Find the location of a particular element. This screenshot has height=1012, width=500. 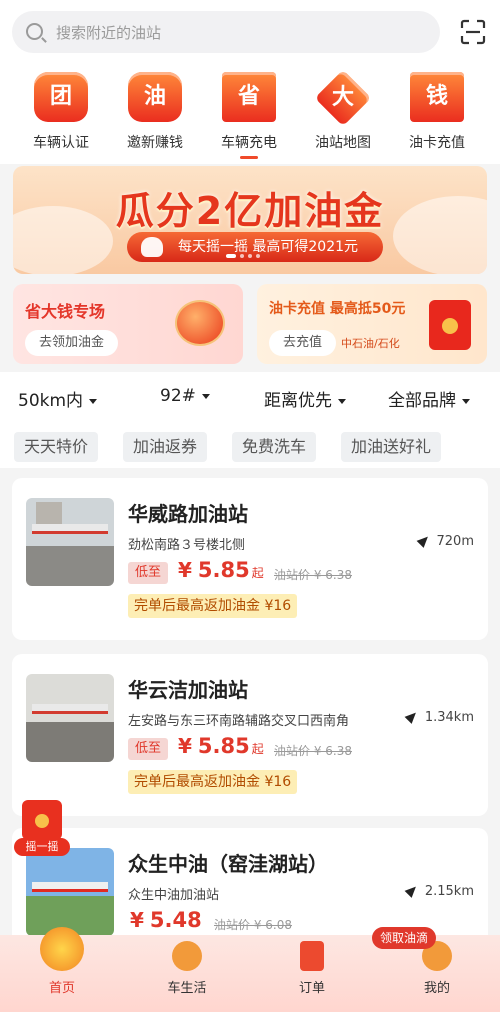

quick-station-map: 大 油站地图 is located at coordinates (343, 115).